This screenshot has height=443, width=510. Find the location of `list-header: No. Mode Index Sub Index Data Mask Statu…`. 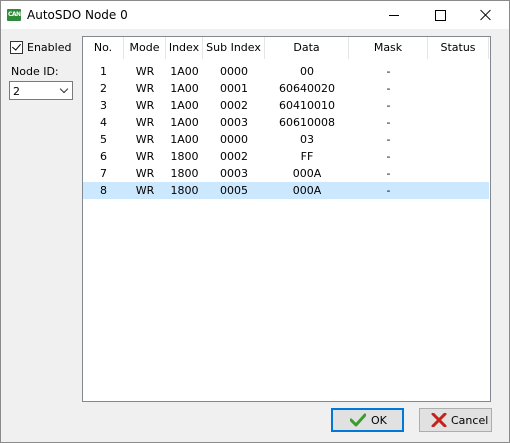

list-header: No. Mode Index Sub Index Data Mask Statu… is located at coordinates (286, 48).